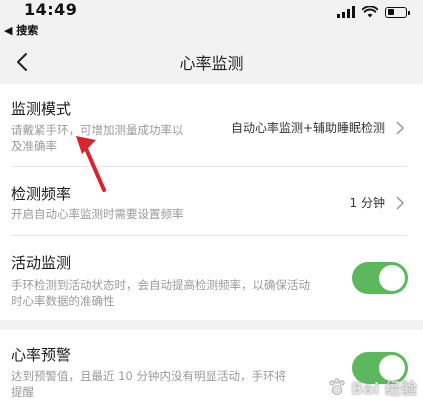 This screenshot has height=405, width=423. I want to click on battery-icon, so click(397, 12).